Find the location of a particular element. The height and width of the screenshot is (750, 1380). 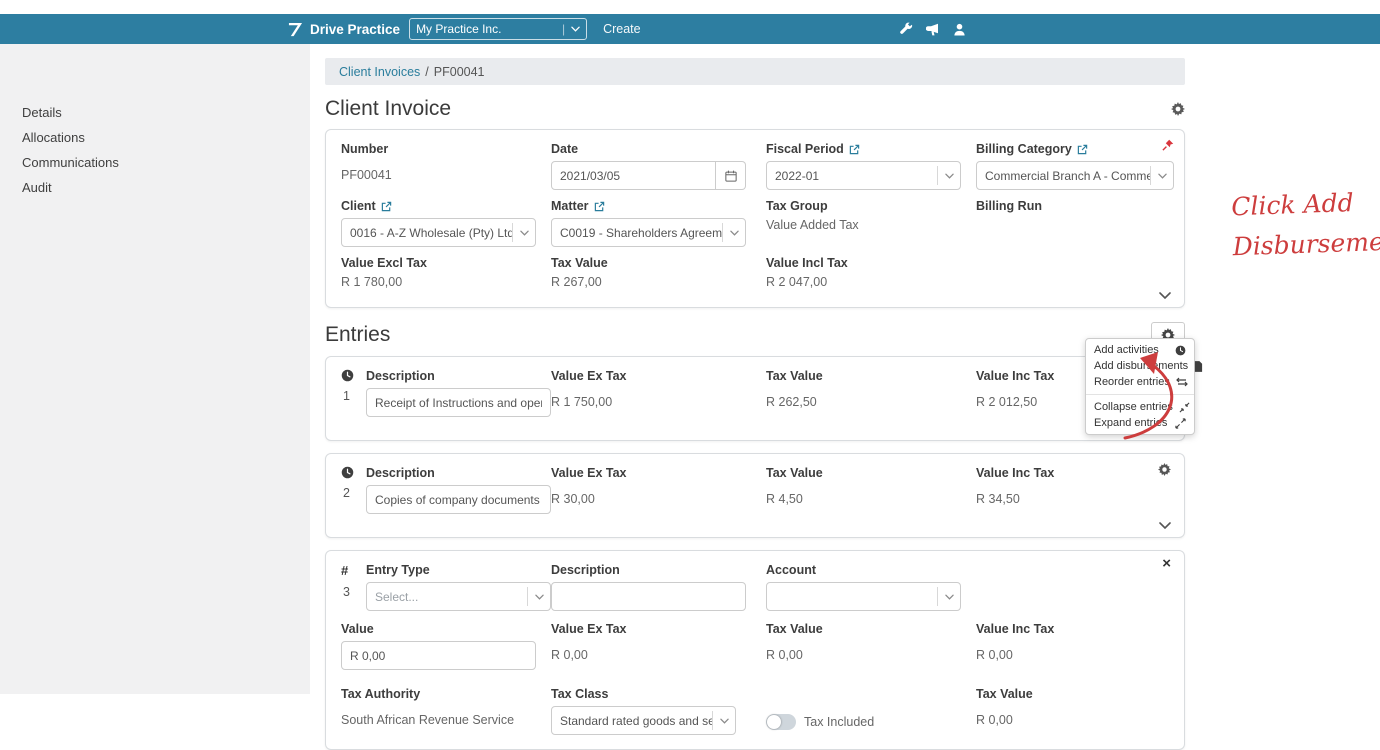

menu-item-label: Expand entries is located at coordinates (1131, 423).